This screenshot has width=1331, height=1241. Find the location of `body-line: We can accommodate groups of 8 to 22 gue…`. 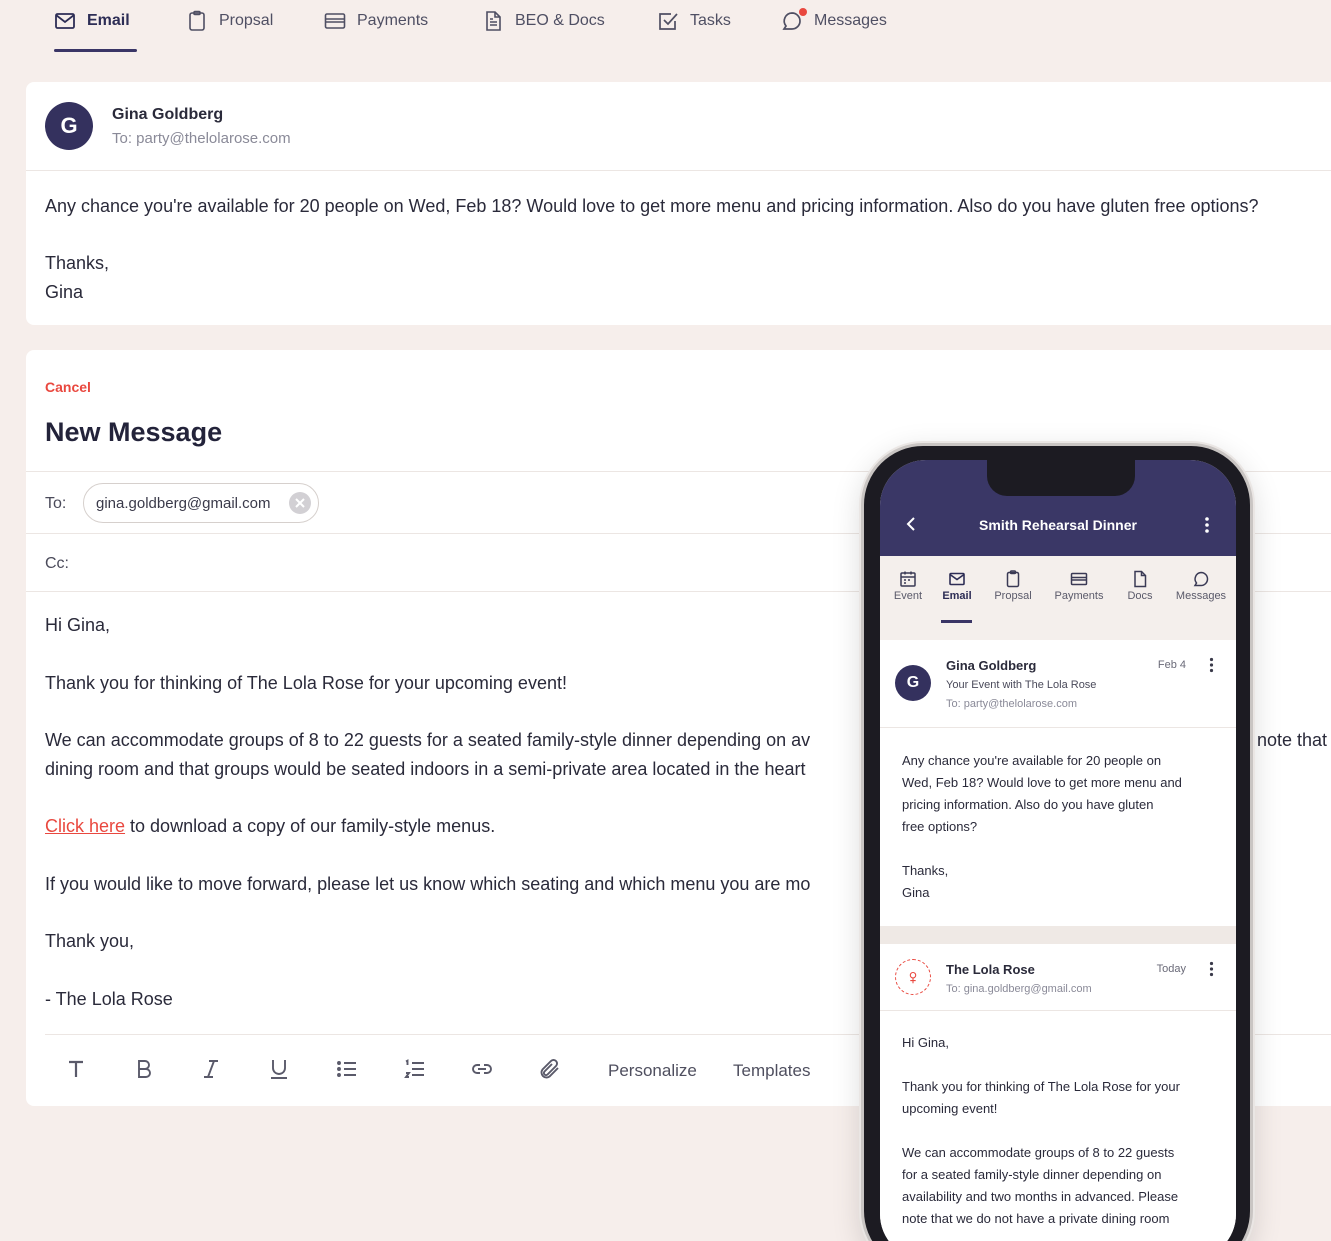

body-line: We can accommodate groups of 8 to 22 gue… is located at coordinates (428, 740).